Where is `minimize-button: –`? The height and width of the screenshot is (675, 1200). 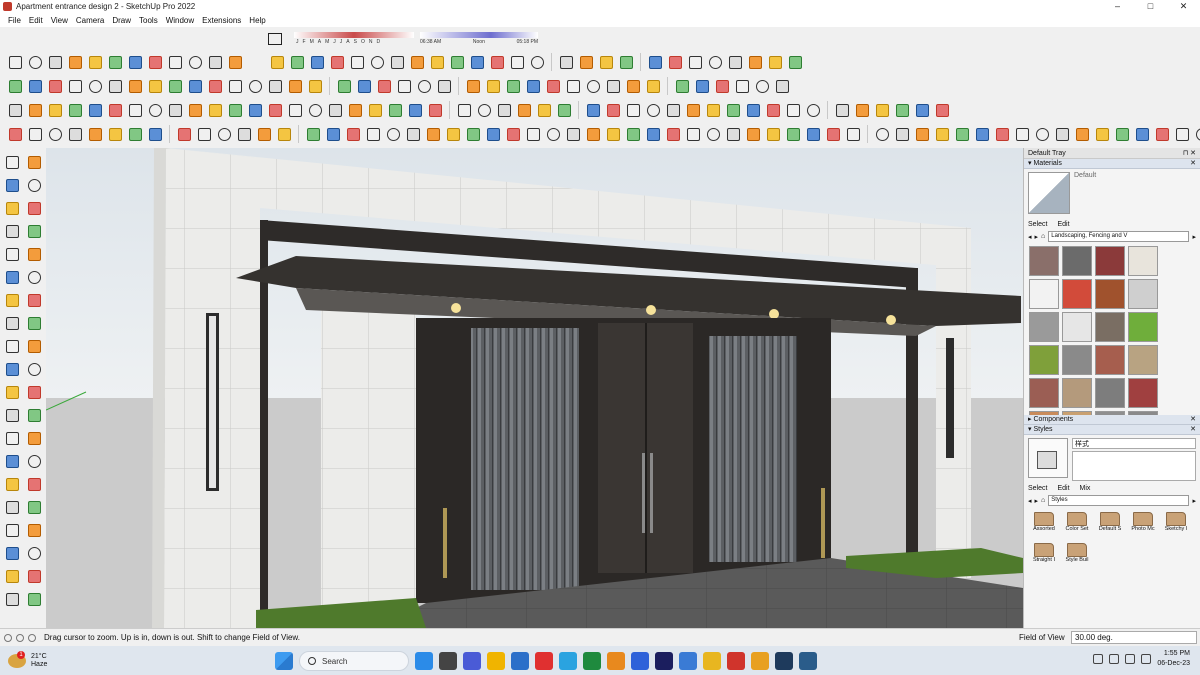 minimize-button: – is located at coordinates (1117, 6).